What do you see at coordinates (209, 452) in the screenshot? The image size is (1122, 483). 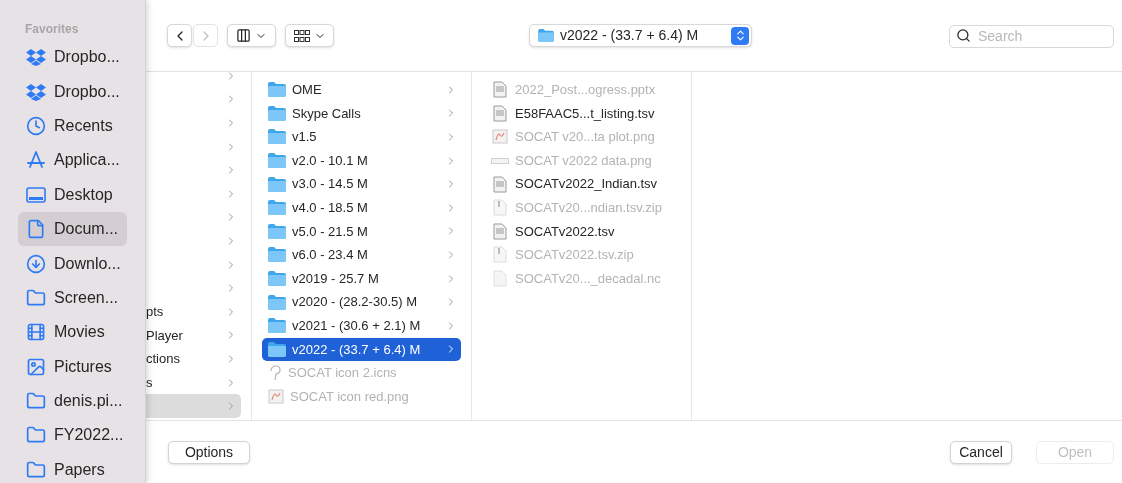 I see `dialog-button: Options` at bounding box center [209, 452].